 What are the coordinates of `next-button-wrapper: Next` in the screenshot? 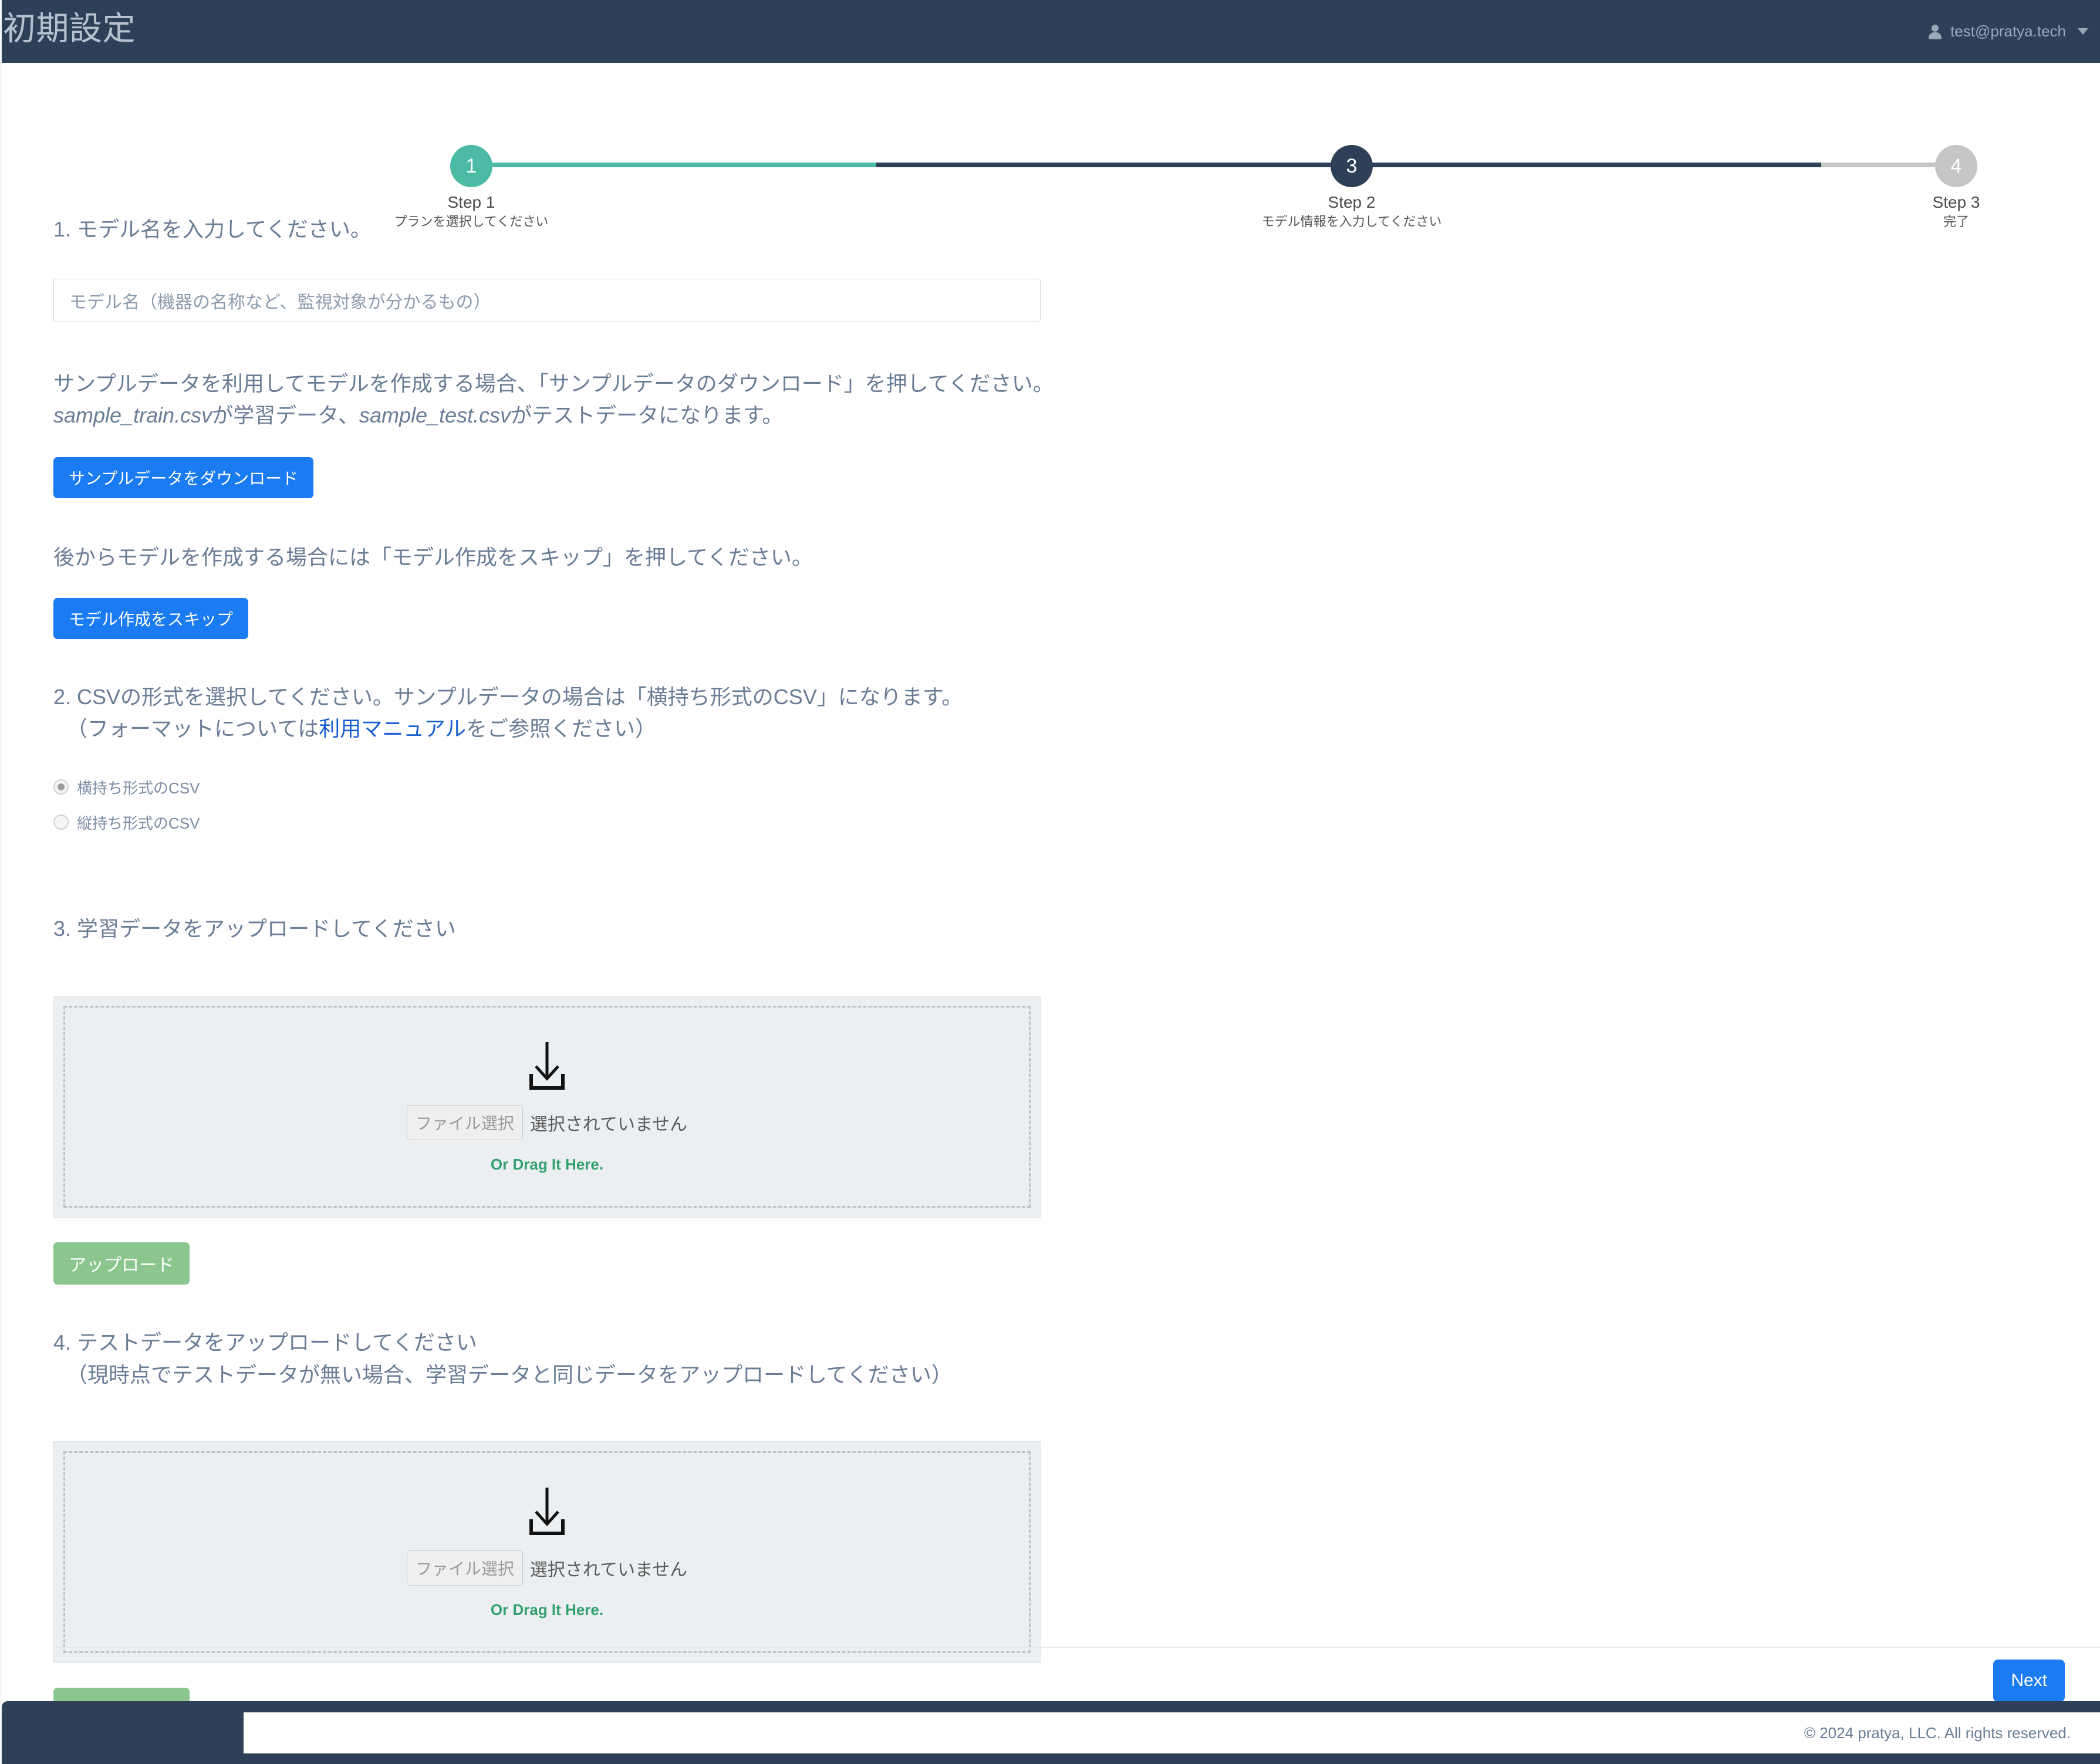 It's located at (2029, 1681).